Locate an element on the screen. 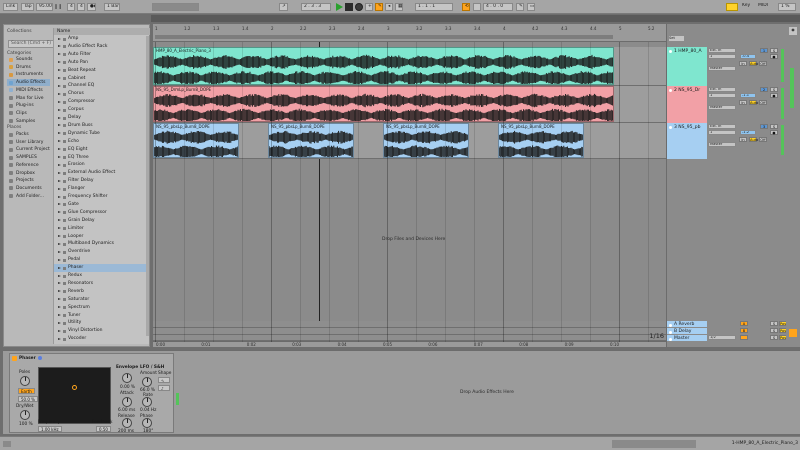 This screenshot has height=450, width=800. category-item: Sounds is located at coordinates (28, 59).